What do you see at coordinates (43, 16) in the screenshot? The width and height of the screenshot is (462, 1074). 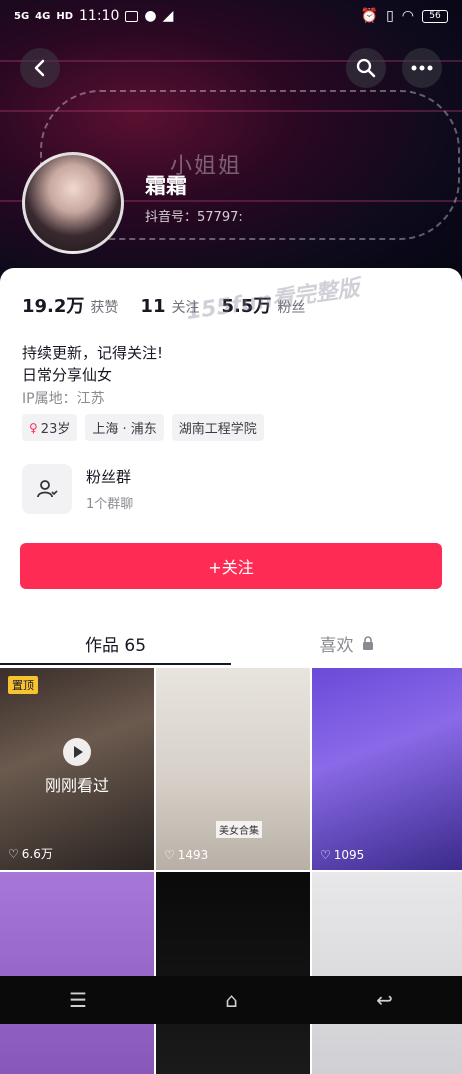 I see `signal-4g: 4G` at bounding box center [43, 16].